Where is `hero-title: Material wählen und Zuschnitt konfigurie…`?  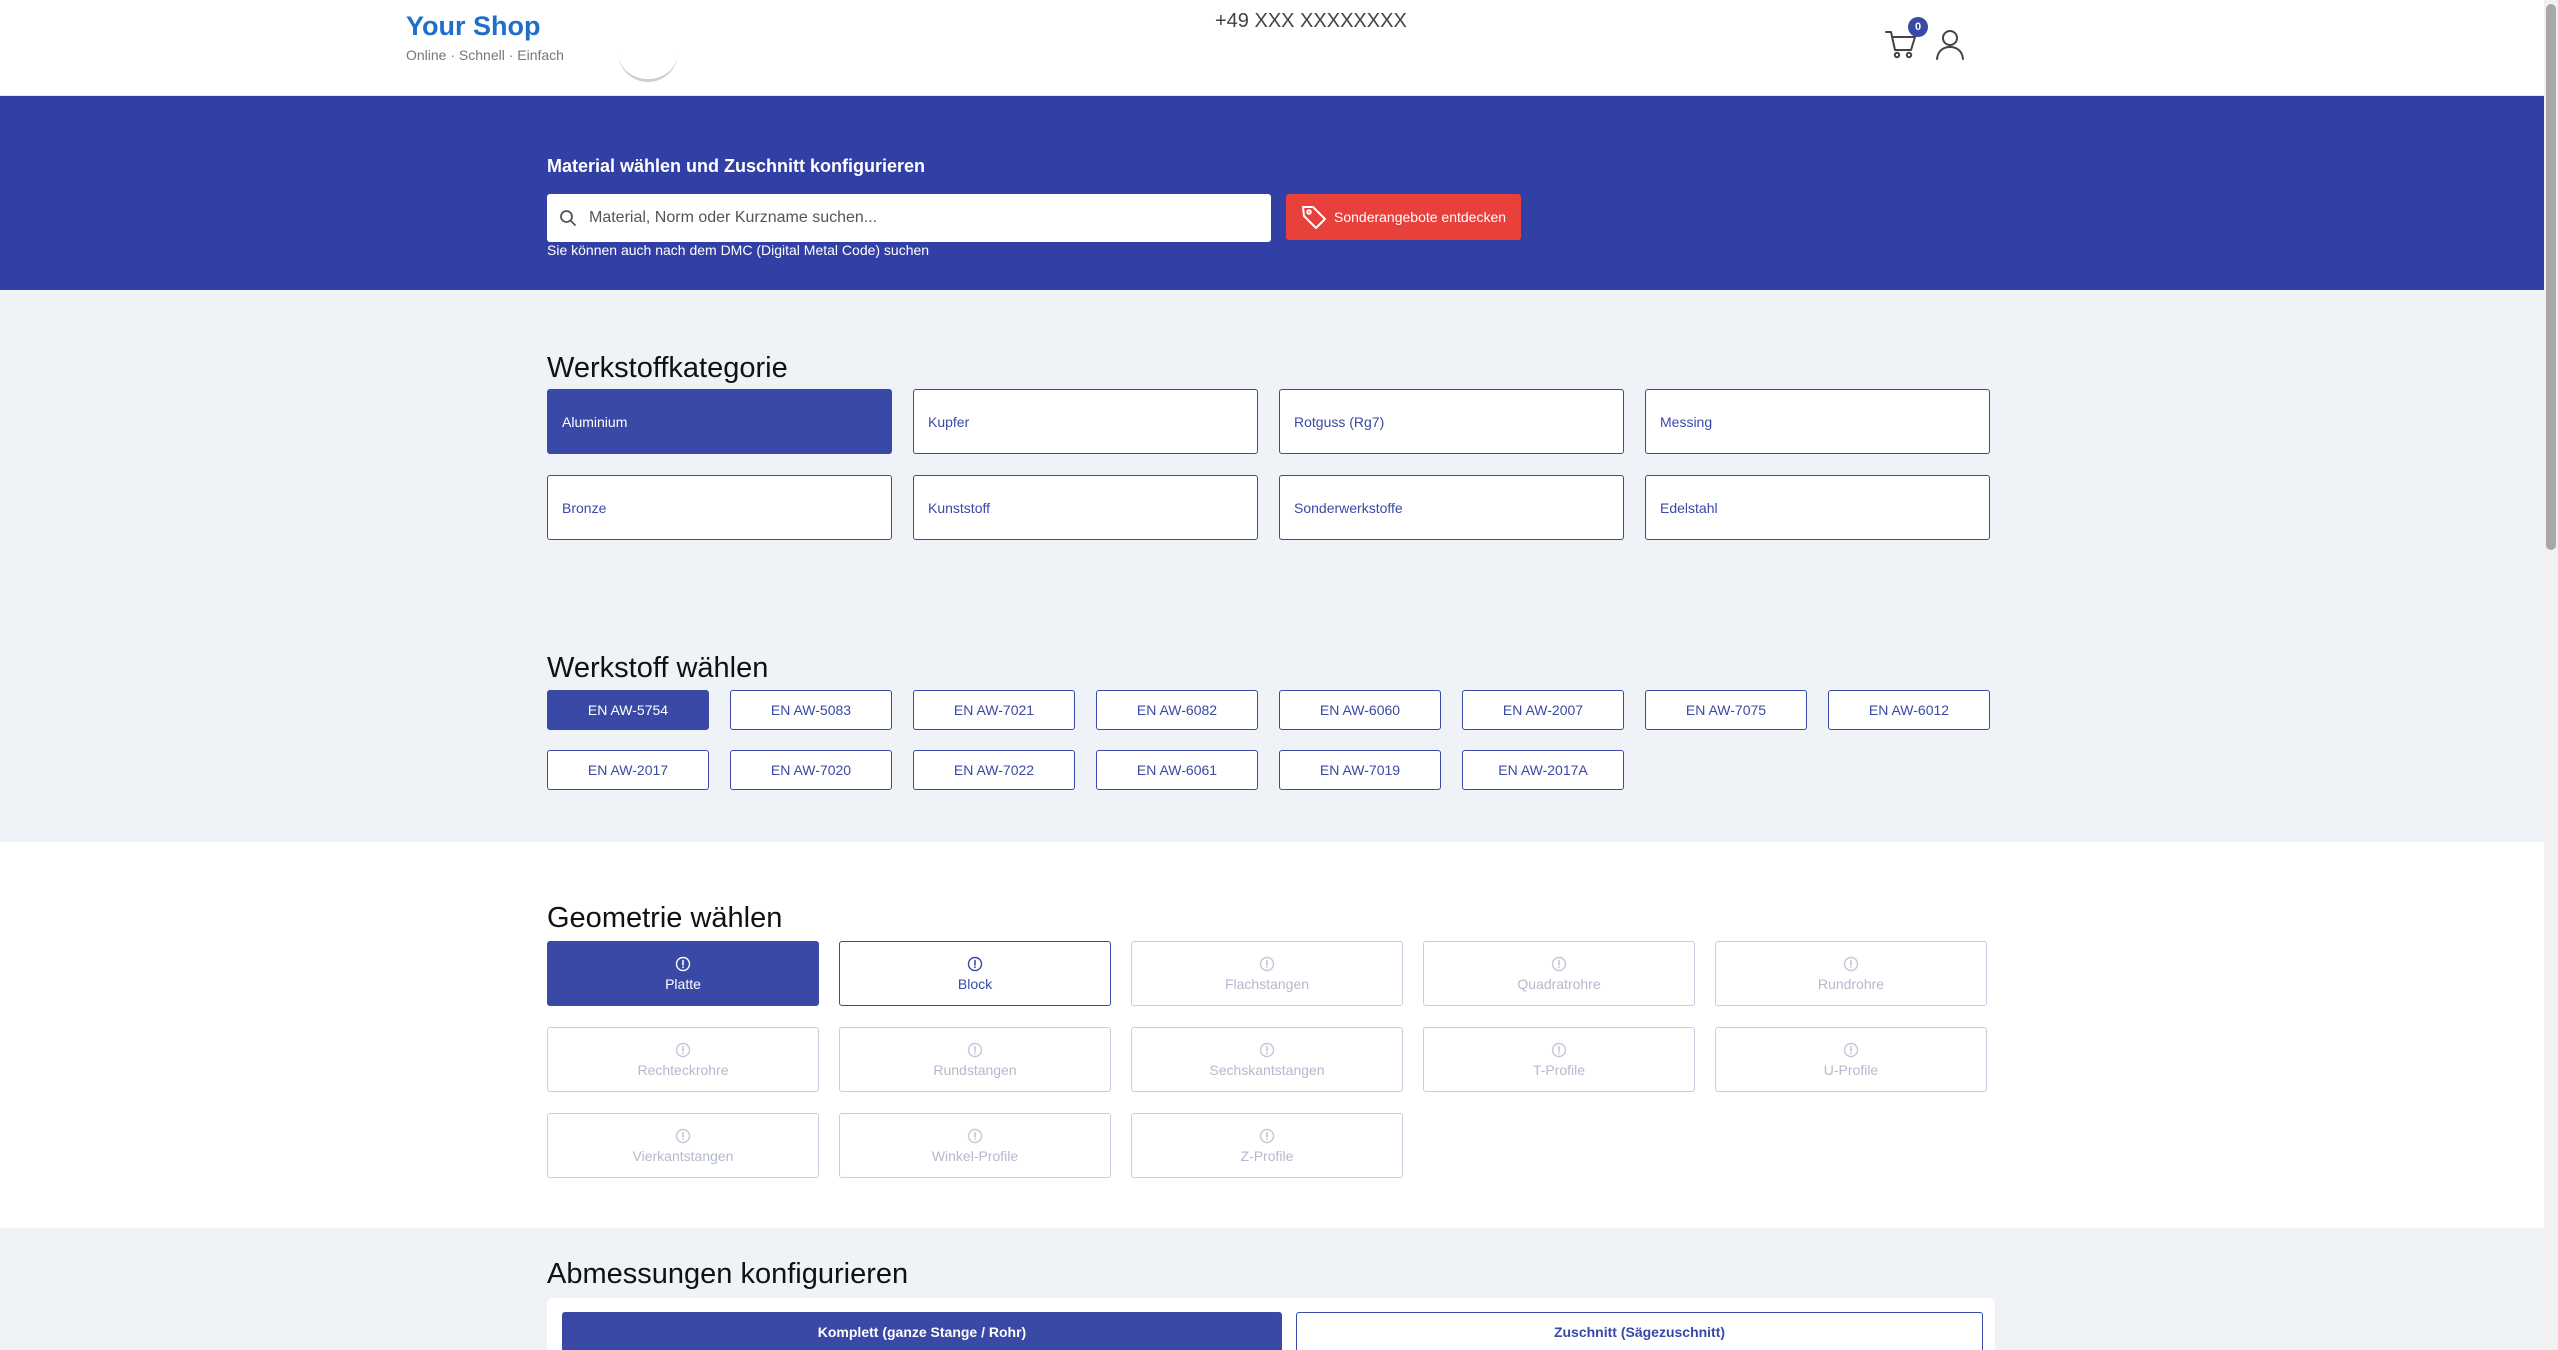 hero-title: Material wählen und Zuschnitt konfigurie… is located at coordinates (736, 166).